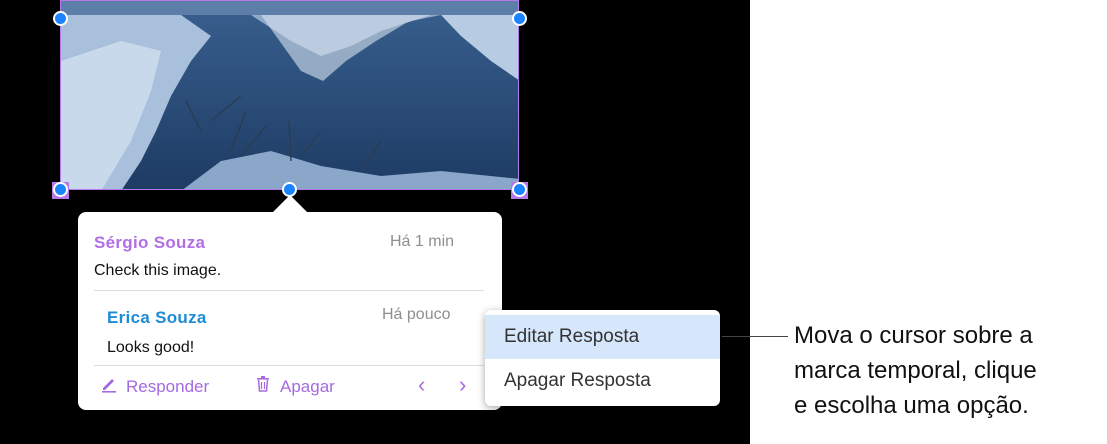 This screenshot has height=444, width=1107. I want to click on callout-line-2: marca temporal, clique, so click(915, 370).